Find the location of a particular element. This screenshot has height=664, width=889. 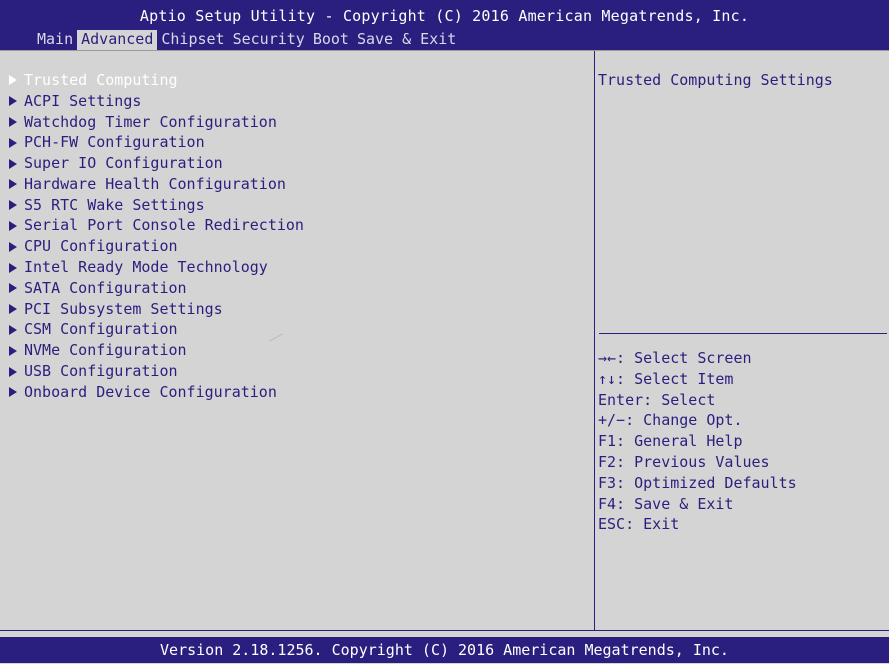

menu-item-serial-console: Serial Port Console Redirection is located at coordinates (156, 226).